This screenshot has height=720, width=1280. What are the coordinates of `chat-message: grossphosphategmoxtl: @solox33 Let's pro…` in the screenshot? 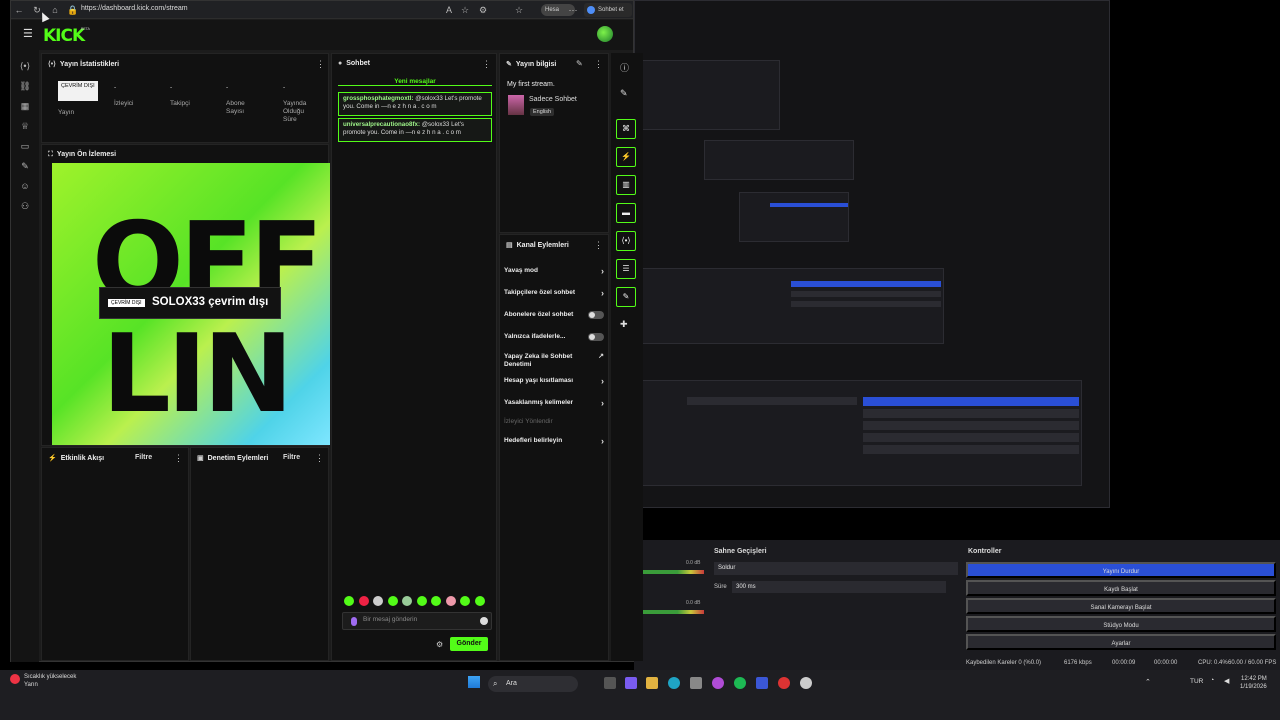 It's located at (415, 104).